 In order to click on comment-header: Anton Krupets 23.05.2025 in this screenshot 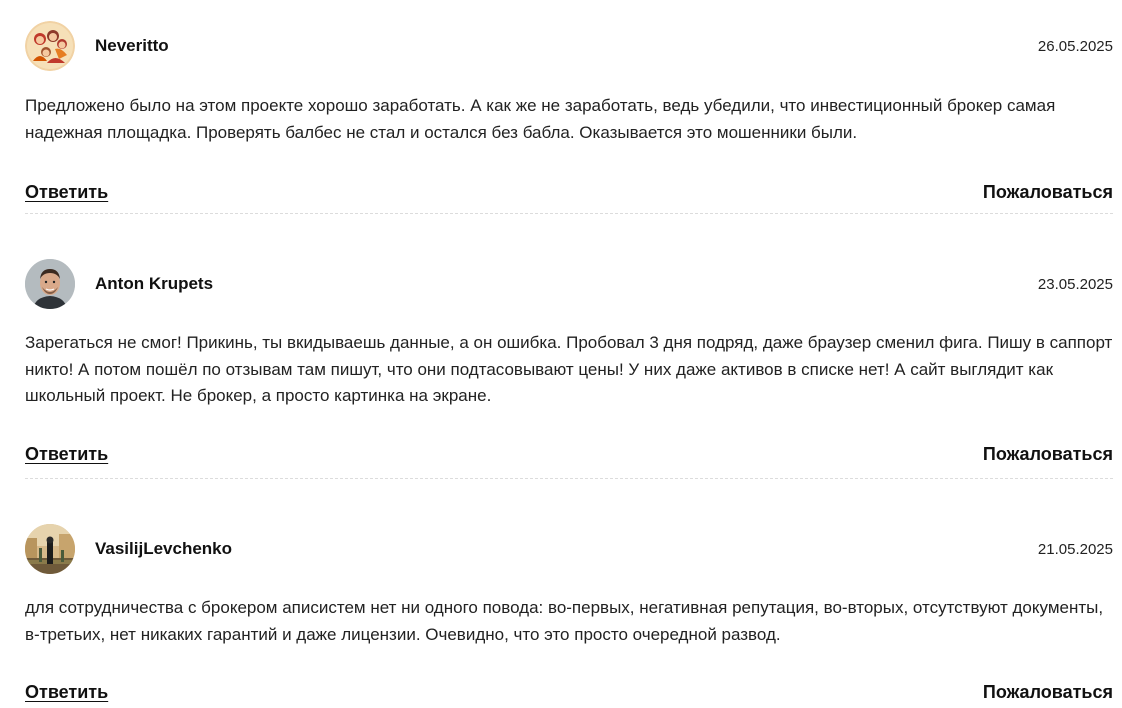, I will do `click(569, 261)`.